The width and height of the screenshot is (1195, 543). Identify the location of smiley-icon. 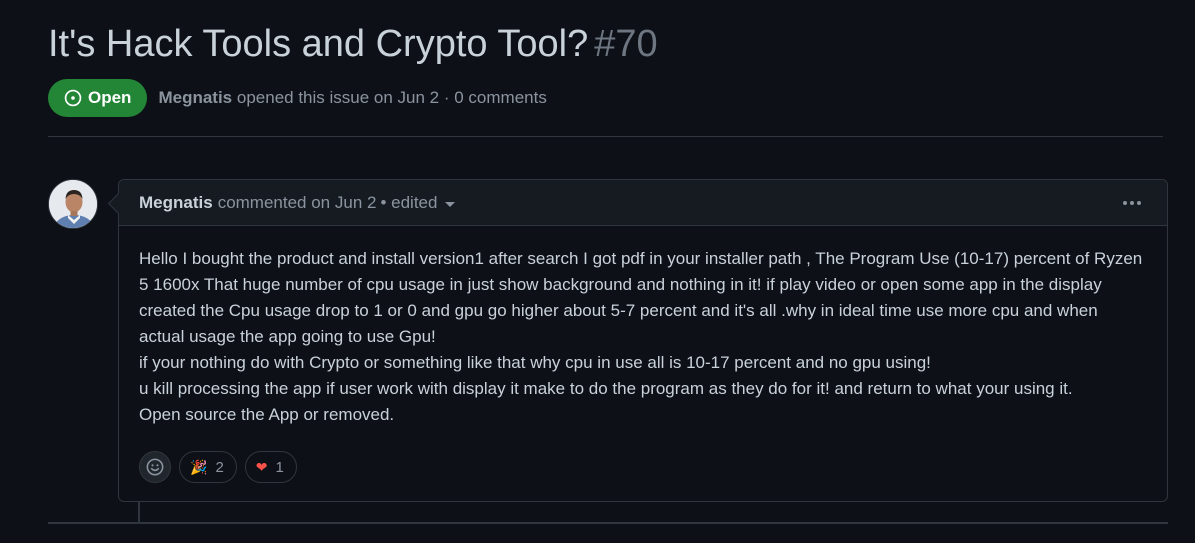
(155, 467).